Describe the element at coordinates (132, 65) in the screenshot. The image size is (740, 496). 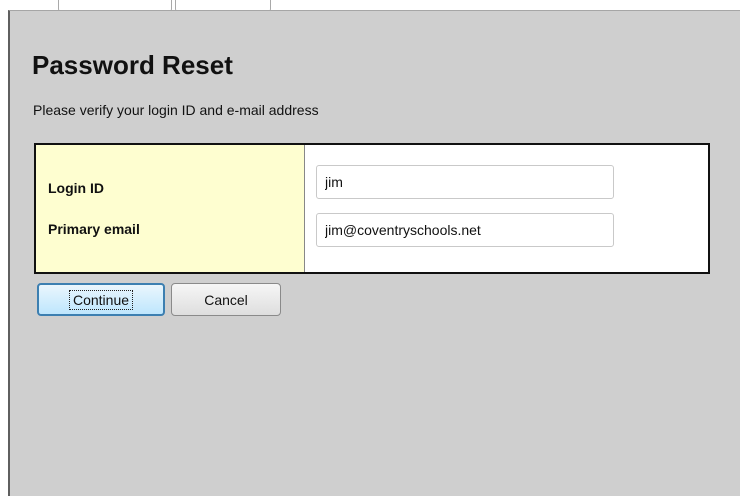
I see `page-title: Password Reset` at that location.